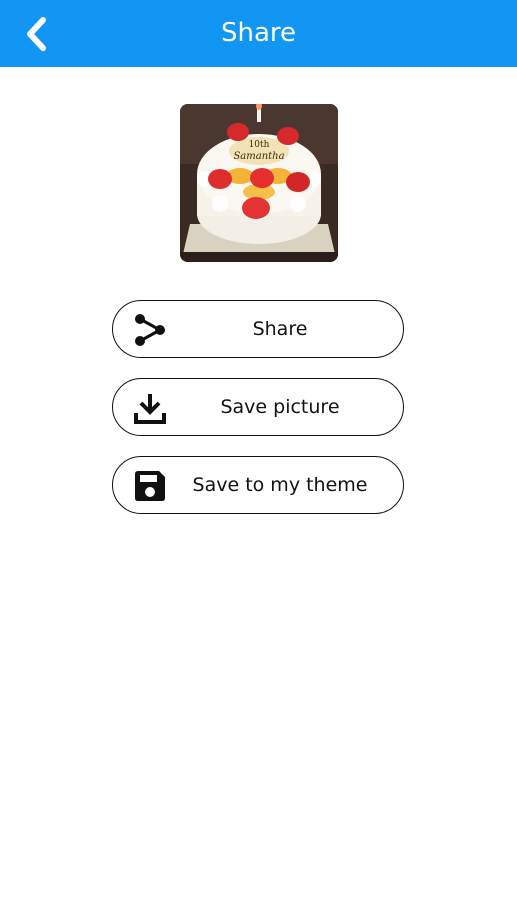 Image resolution: width=517 pixels, height=900 pixels. What do you see at coordinates (258, 156) in the screenshot?
I see `cake-plaque-name: Samantha` at bounding box center [258, 156].